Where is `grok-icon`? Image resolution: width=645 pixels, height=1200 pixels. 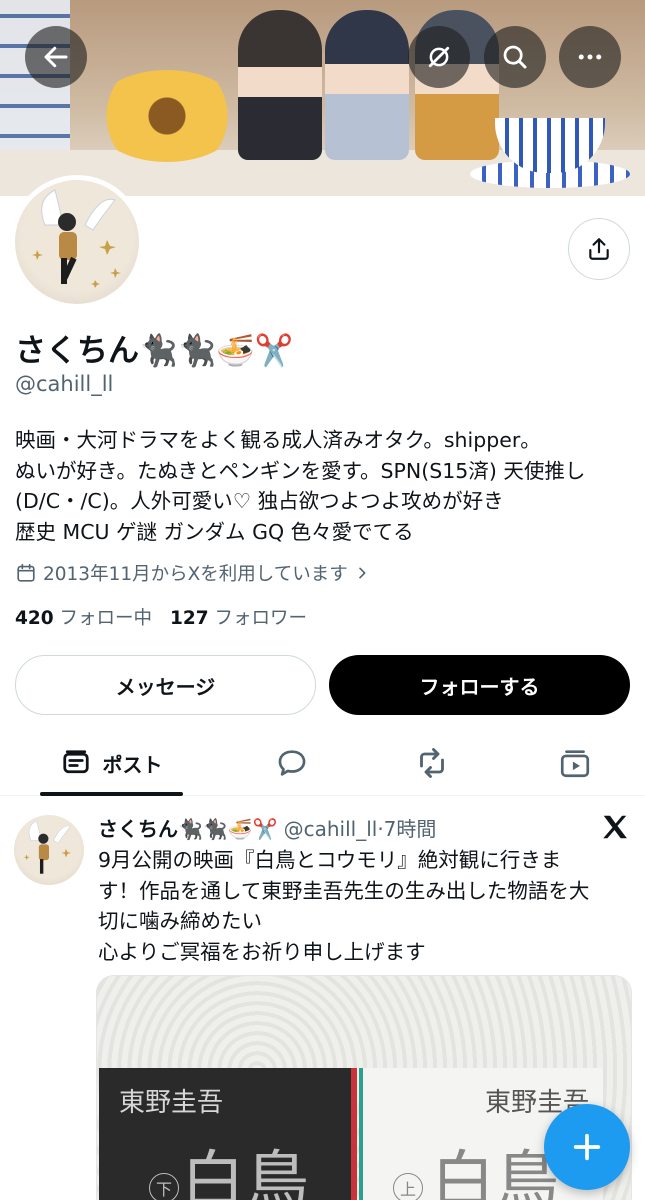 grok-icon is located at coordinates (439, 57).